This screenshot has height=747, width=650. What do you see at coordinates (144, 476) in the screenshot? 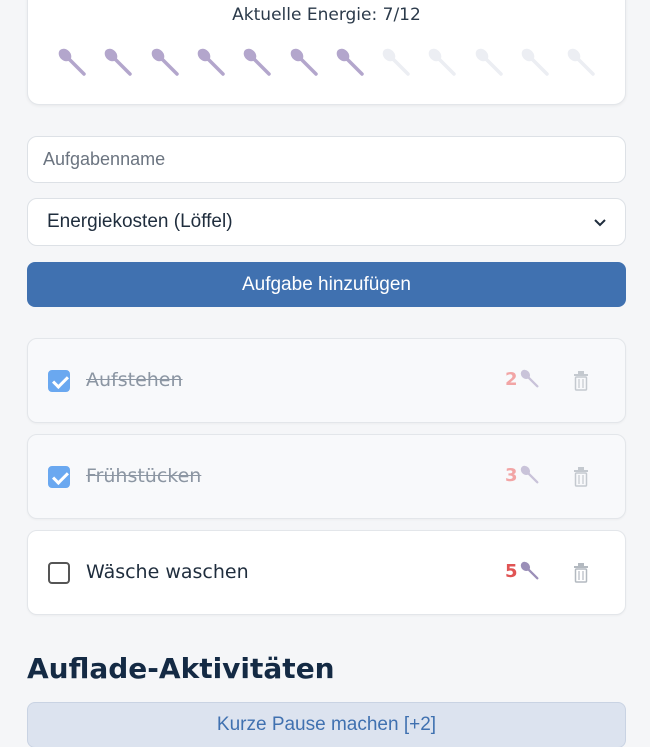
I see `task-name: Frühstücken` at bounding box center [144, 476].